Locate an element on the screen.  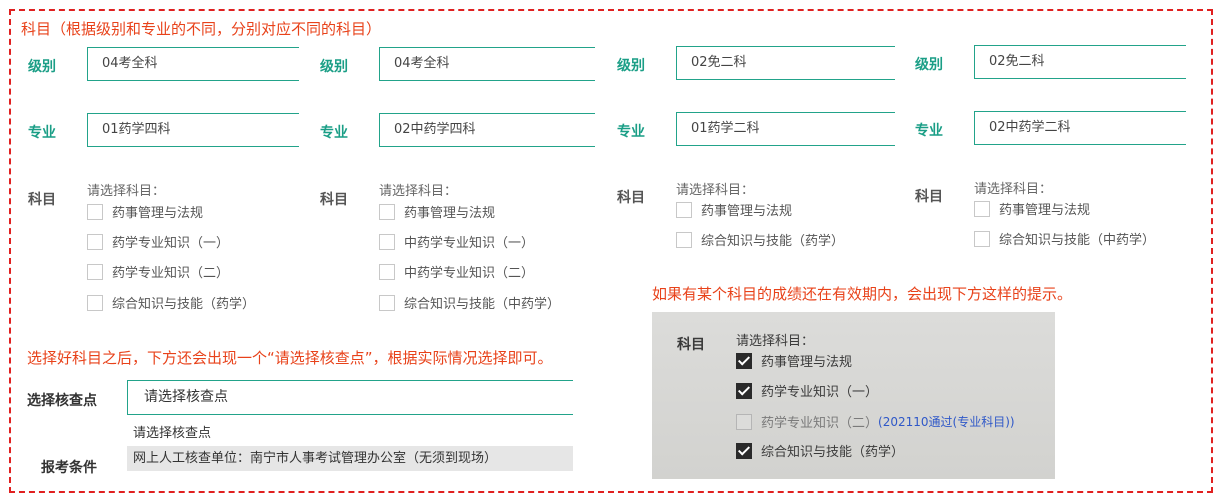
major-field: 02中药学二科 is located at coordinates (1080, 128).